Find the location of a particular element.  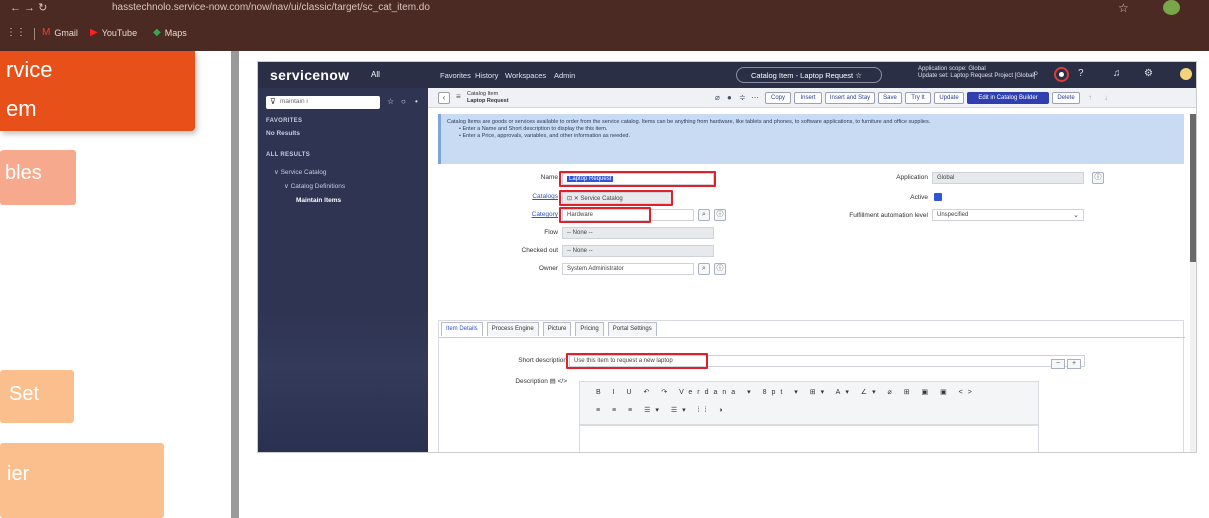

edit-in-catalog-builder-button: Edit in Catalog Builder is located at coordinates (1008, 98).